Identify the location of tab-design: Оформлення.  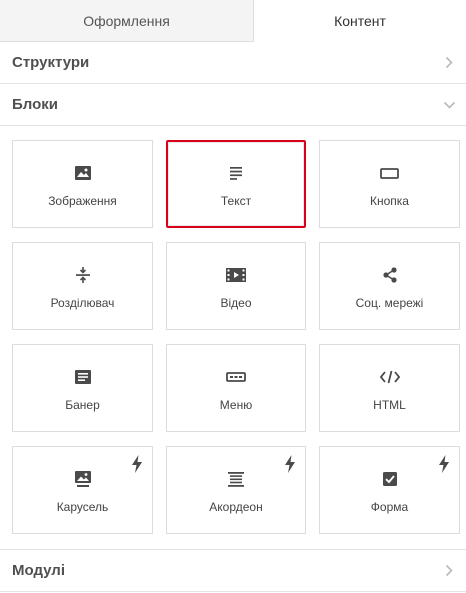
(127, 20).